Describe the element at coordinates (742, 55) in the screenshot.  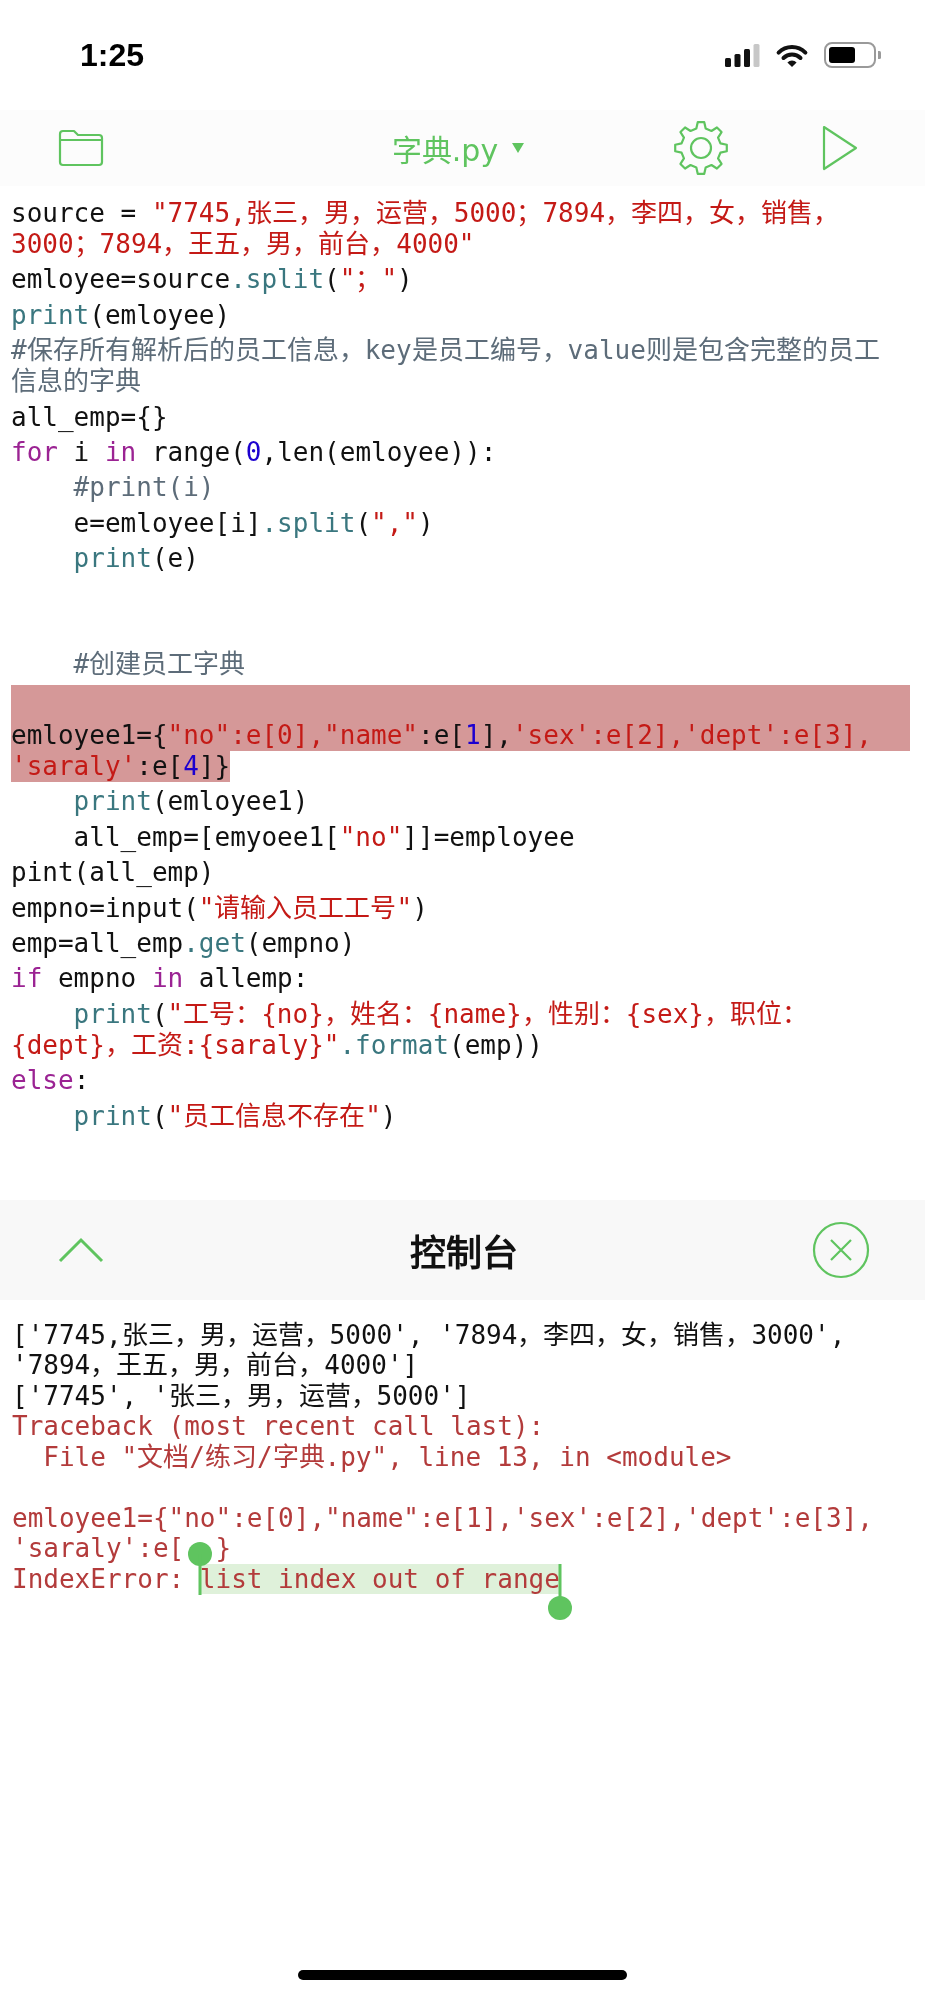
I see `signal-icon` at that location.